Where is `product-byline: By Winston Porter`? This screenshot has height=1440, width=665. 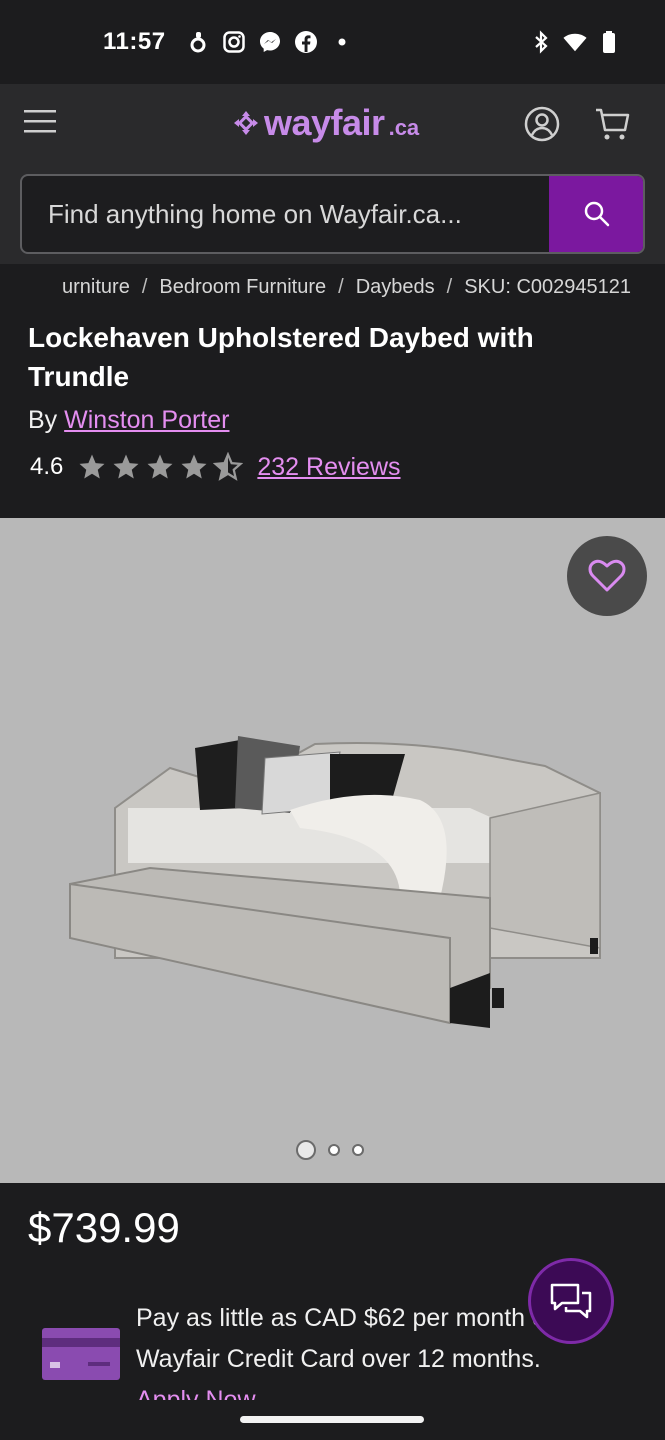
product-byline: By Winston Porter is located at coordinates (128, 420).